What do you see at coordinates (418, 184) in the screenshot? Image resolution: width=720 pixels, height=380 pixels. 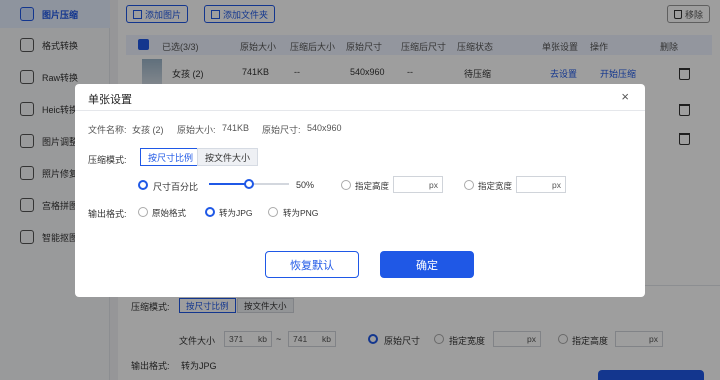 I see `height-input: px` at bounding box center [418, 184].